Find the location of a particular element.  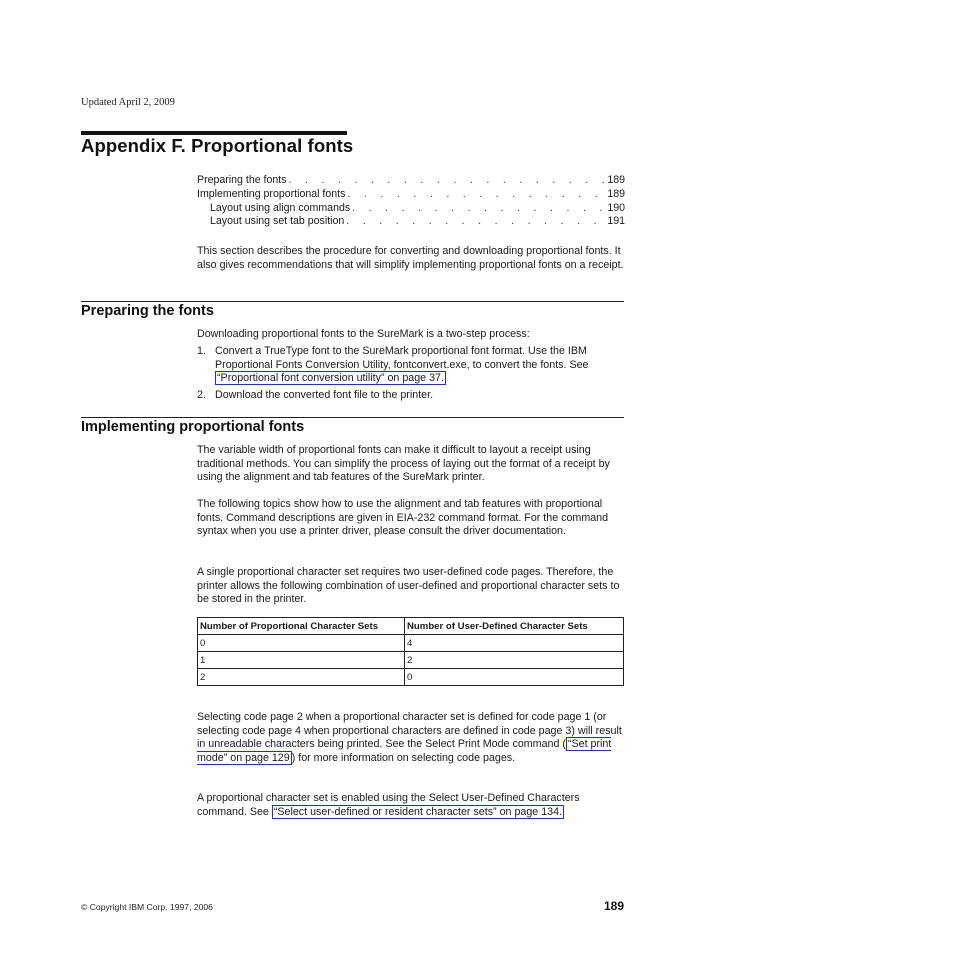

table-row: 1 2 is located at coordinates (410, 660).